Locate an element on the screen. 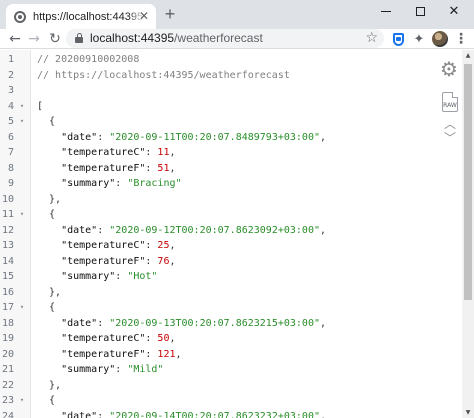  line-number: 20 is located at coordinates (7, 354).